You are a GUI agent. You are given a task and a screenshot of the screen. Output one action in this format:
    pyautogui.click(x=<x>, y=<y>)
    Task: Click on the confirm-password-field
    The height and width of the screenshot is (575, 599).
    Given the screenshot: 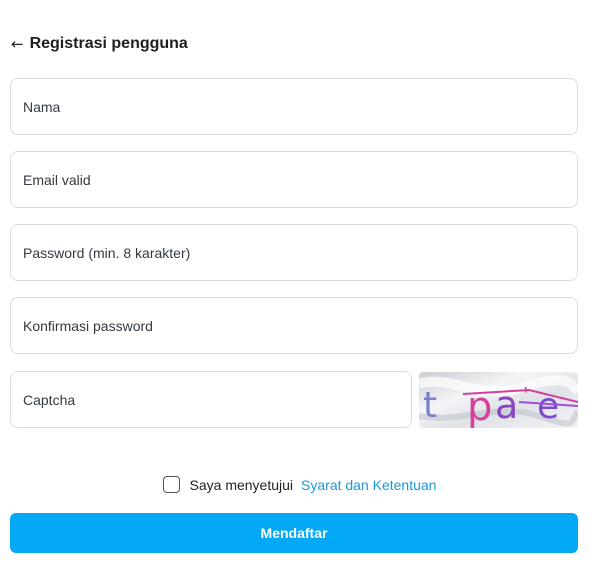 What is the action you would take?
    pyautogui.click(x=294, y=325)
    